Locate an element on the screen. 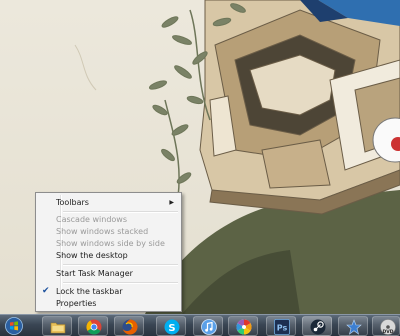  windows-logo-icon is located at coordinates (14, 326).